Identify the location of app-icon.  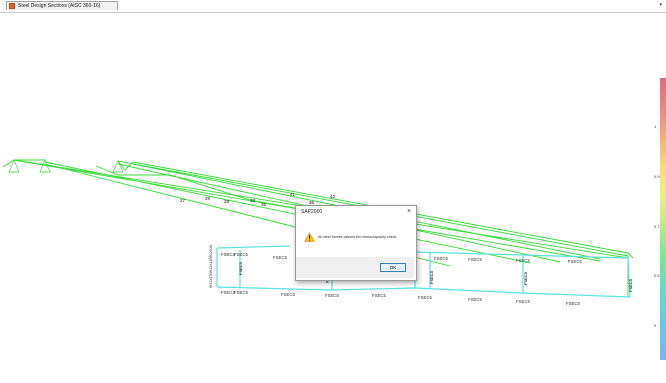
(12, 6).